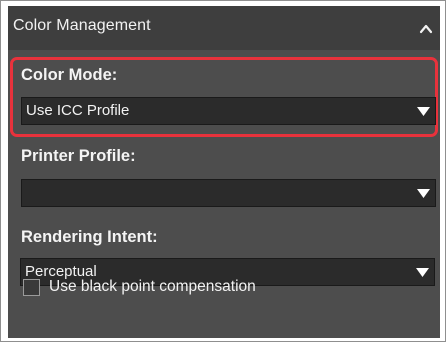  I want to click on panel-header: Color Management, so click(224, 28).